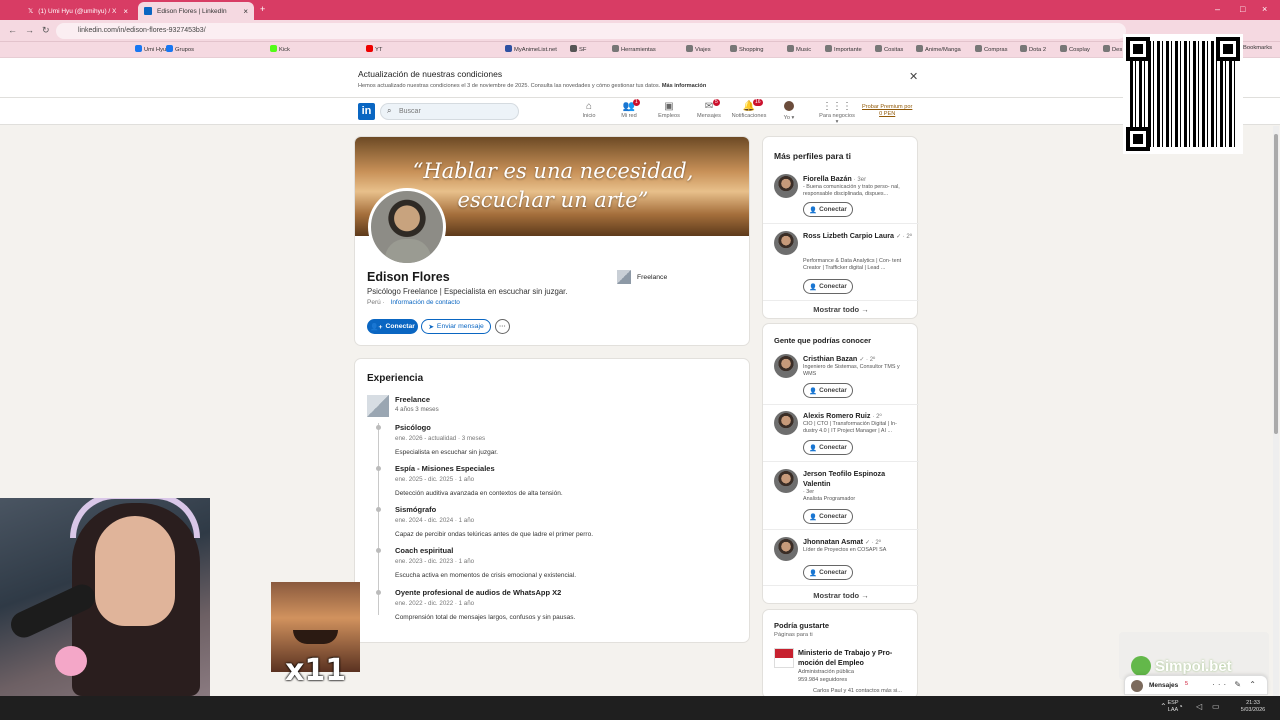  Describe the element at coordinates (889, 49) in the screenshot. I see `bookmark-folder: Cositas` at that location.